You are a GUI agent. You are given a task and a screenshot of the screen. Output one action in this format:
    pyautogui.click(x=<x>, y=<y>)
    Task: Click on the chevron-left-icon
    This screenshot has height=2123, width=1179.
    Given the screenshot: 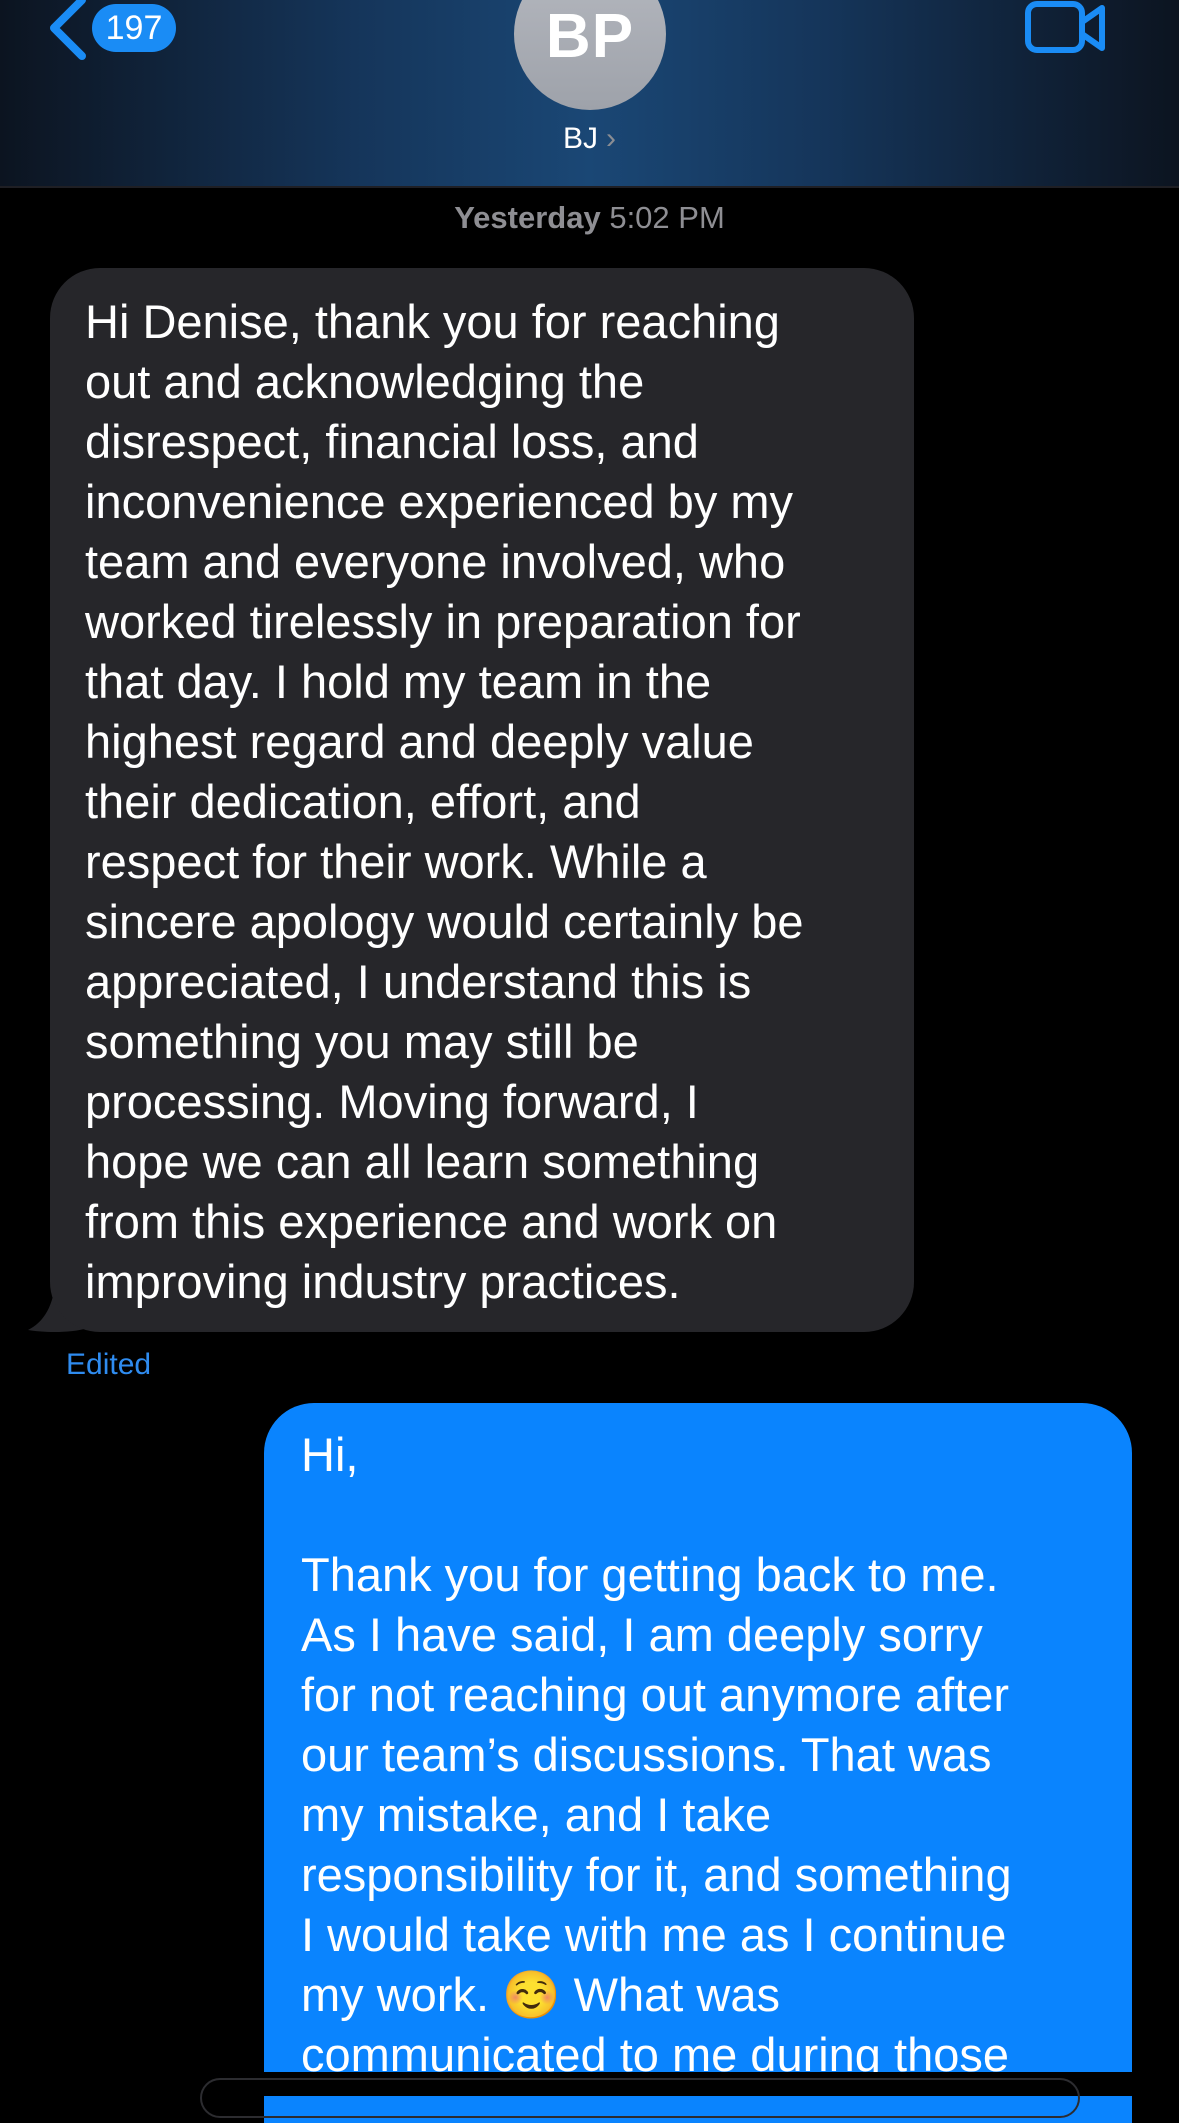 What is the action you would take?
    pyautogui.click(x=68, y=30)
    